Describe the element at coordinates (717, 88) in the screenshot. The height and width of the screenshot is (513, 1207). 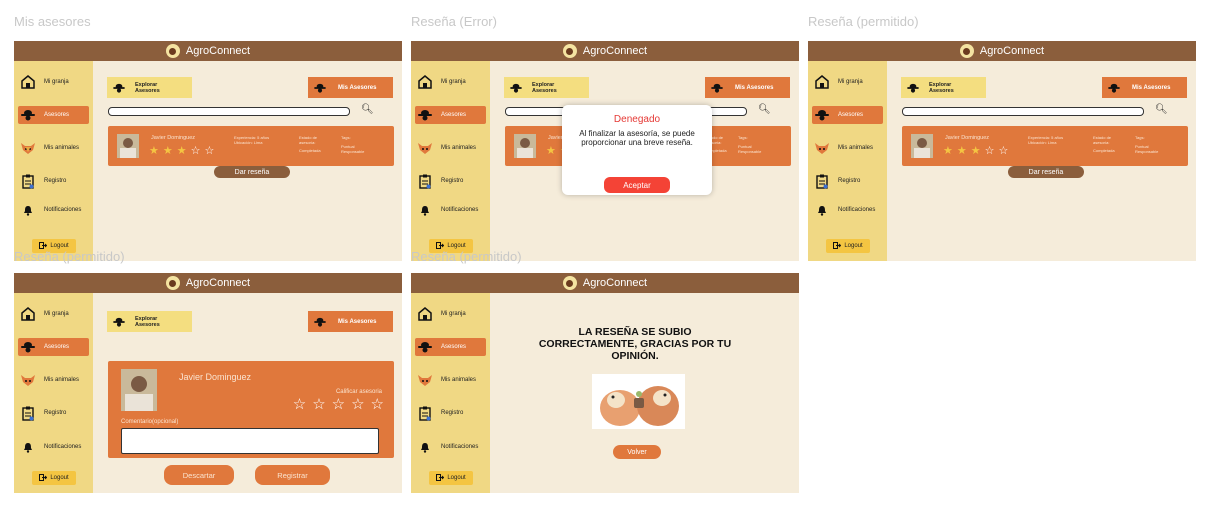
I see `farmer-hat-icon` at that location.